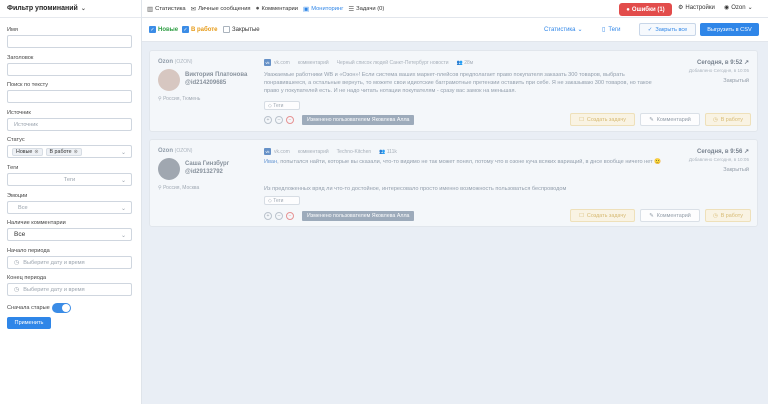 The image size is (768, 404). I want to click on mention-date: Сегодня, в 9:56 ↗, so click(723, 151).